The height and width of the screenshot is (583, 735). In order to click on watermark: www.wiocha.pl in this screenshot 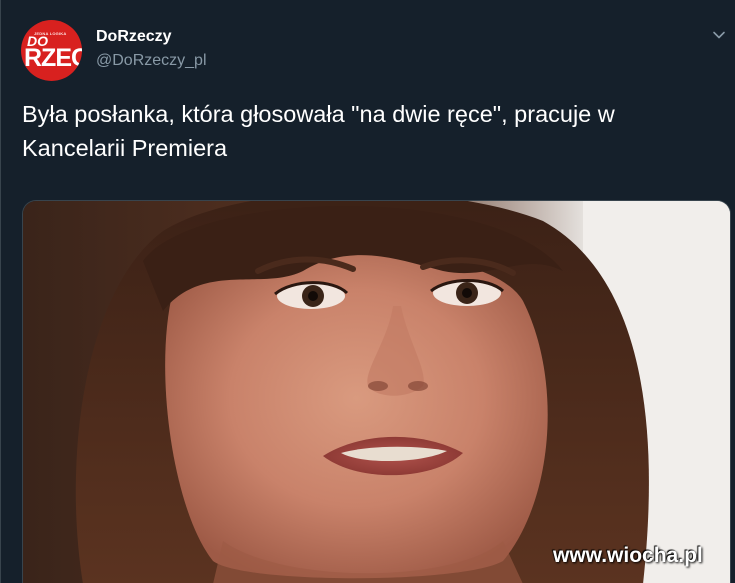, I will do `click(628, 555)`.